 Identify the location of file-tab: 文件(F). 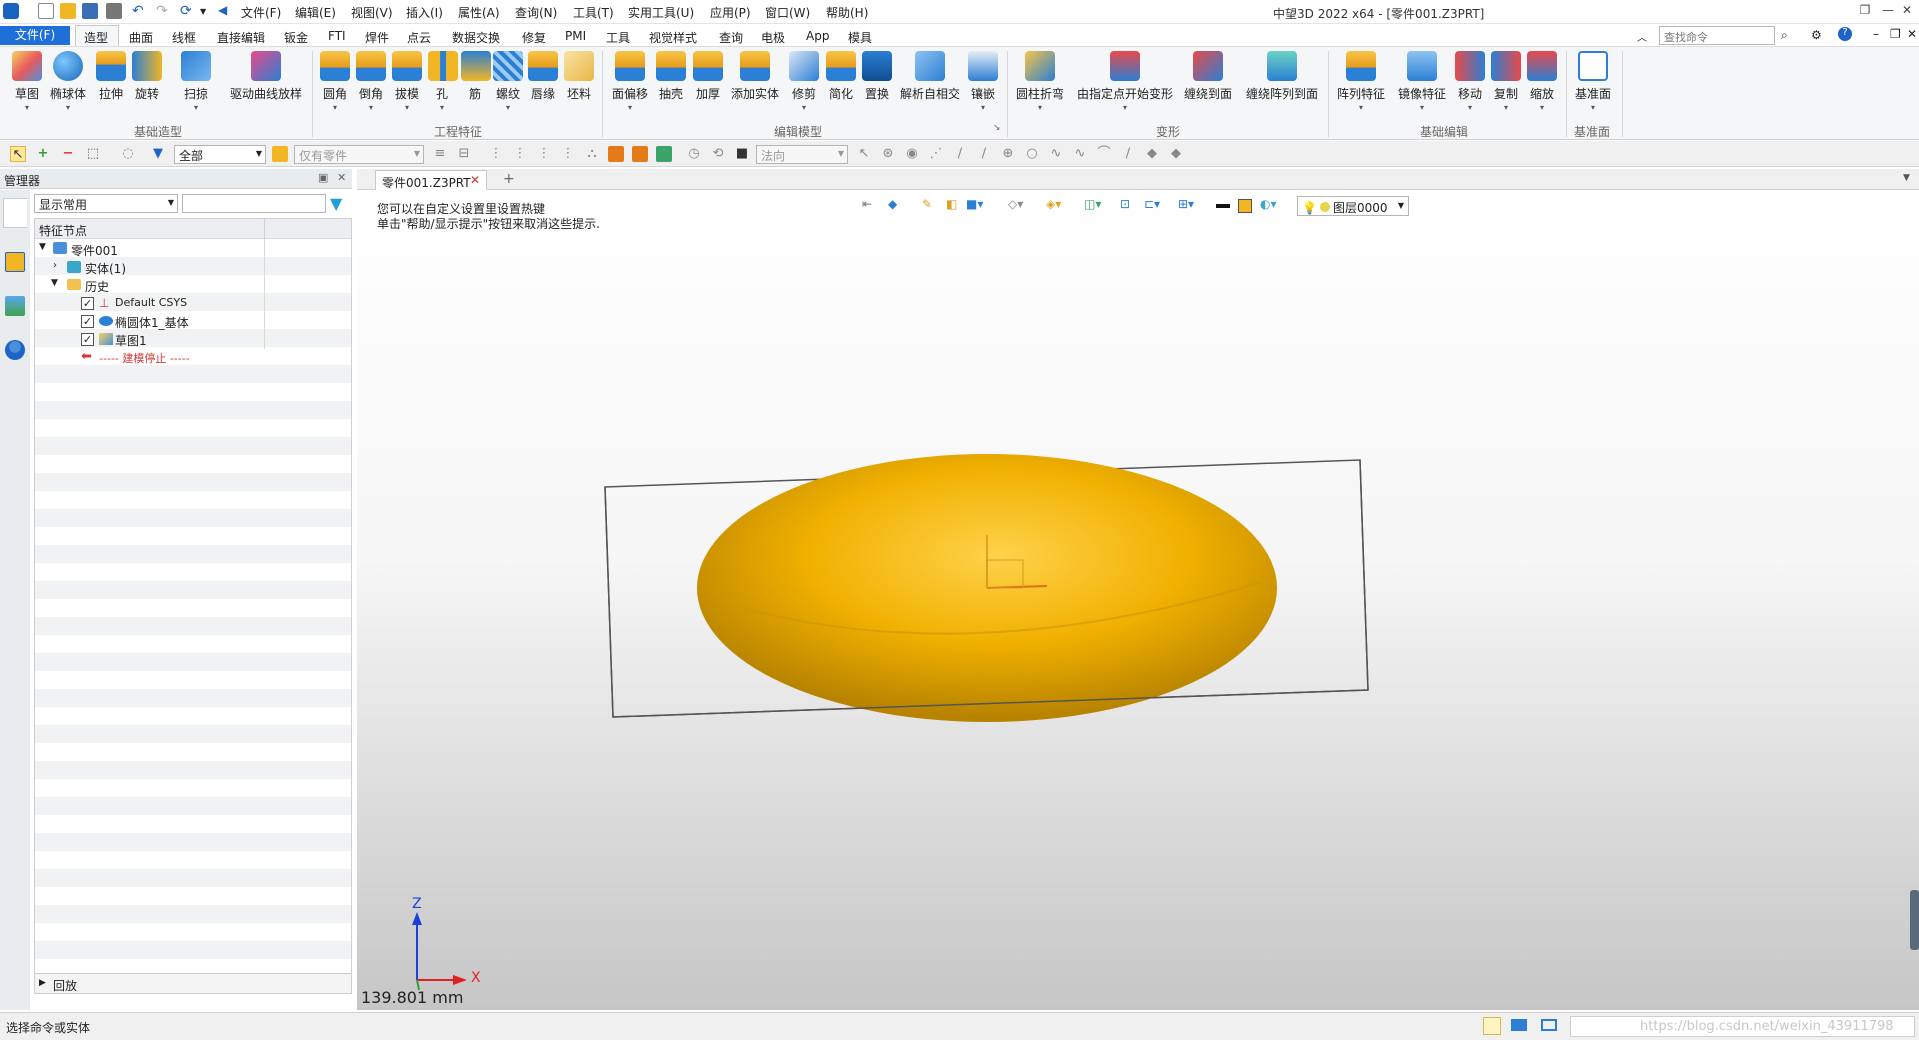
(35, 35).